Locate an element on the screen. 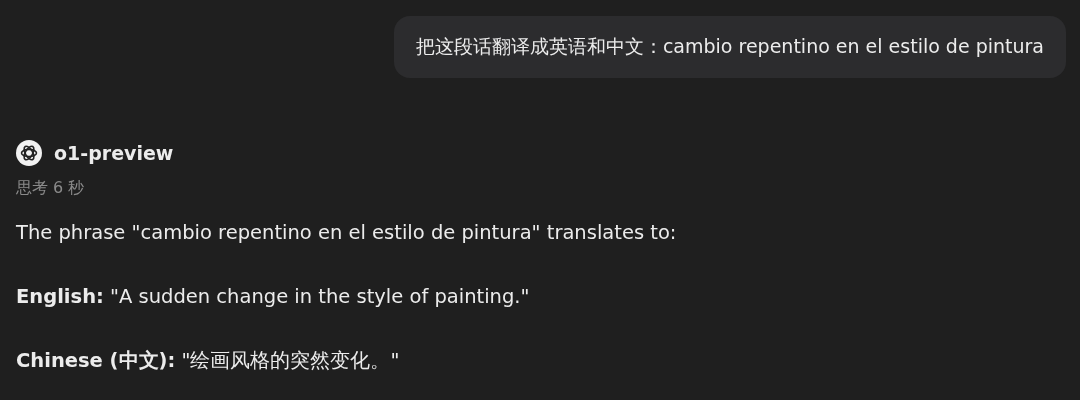 Image resolution: width=1080 pixels, height=400 pixels. response-paragraph: Chinese (中文): "绘画风格的突然变化。" is located at coordinates (208, 361).